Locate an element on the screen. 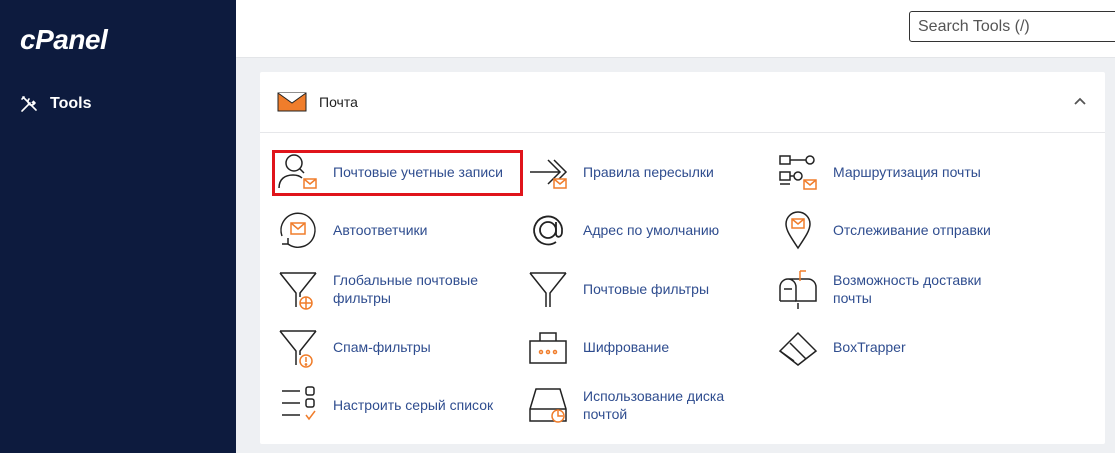 This screenshot has height=453, width=1115. tool-track-delivery: Отслеживание отправки is located at coordinates (894, 230).